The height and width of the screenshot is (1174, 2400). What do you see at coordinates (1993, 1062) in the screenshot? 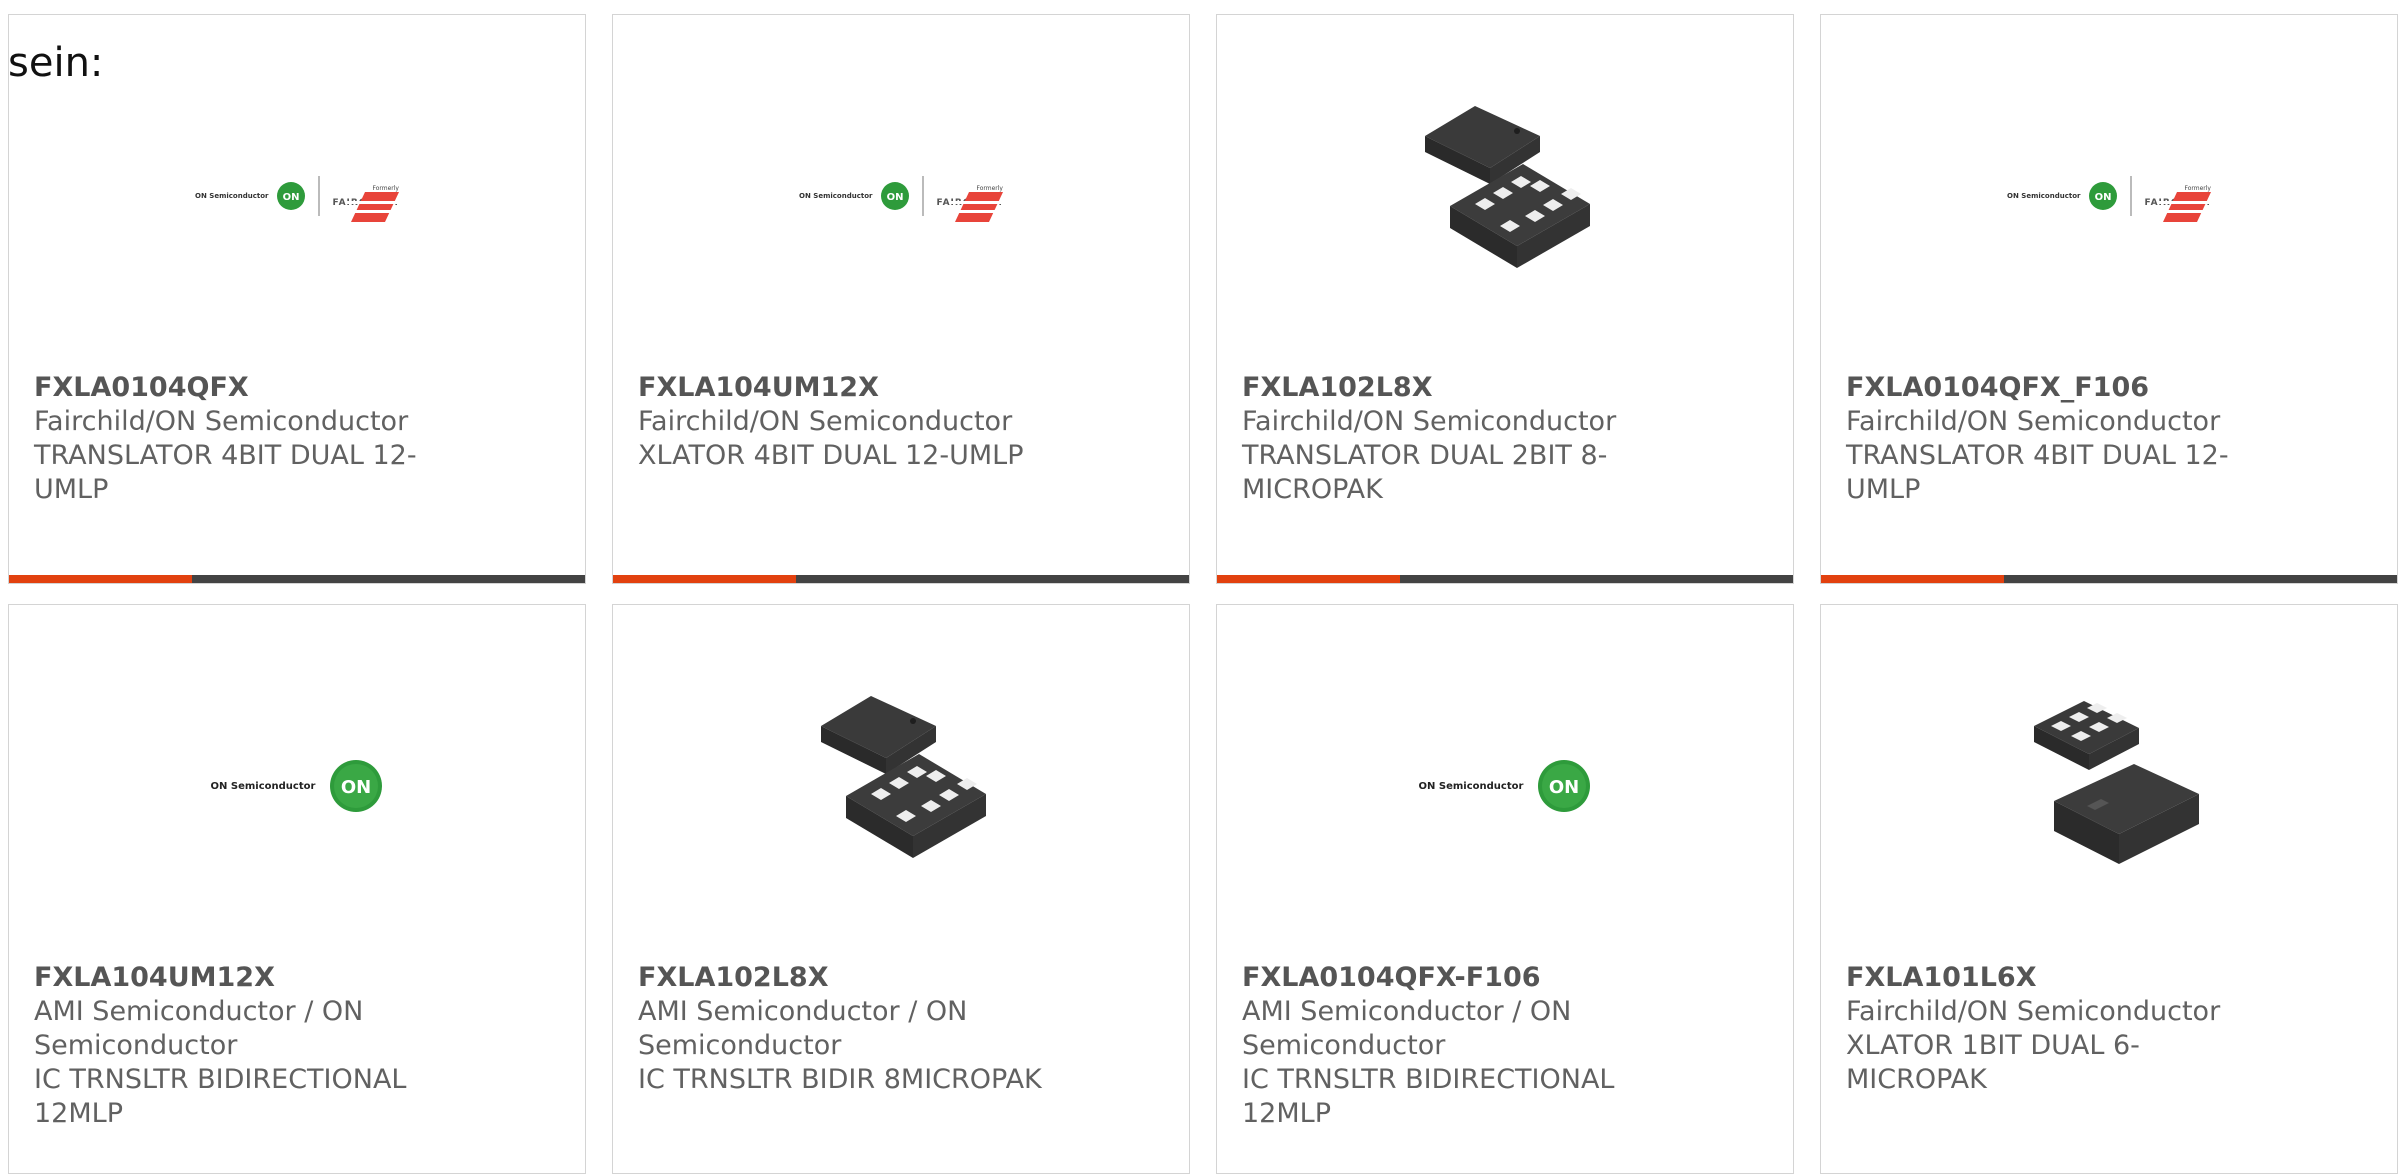
I see `description: XLATOR 1BIT DUAL 6-MICROPAK` at bounding box center [1993, 1062].